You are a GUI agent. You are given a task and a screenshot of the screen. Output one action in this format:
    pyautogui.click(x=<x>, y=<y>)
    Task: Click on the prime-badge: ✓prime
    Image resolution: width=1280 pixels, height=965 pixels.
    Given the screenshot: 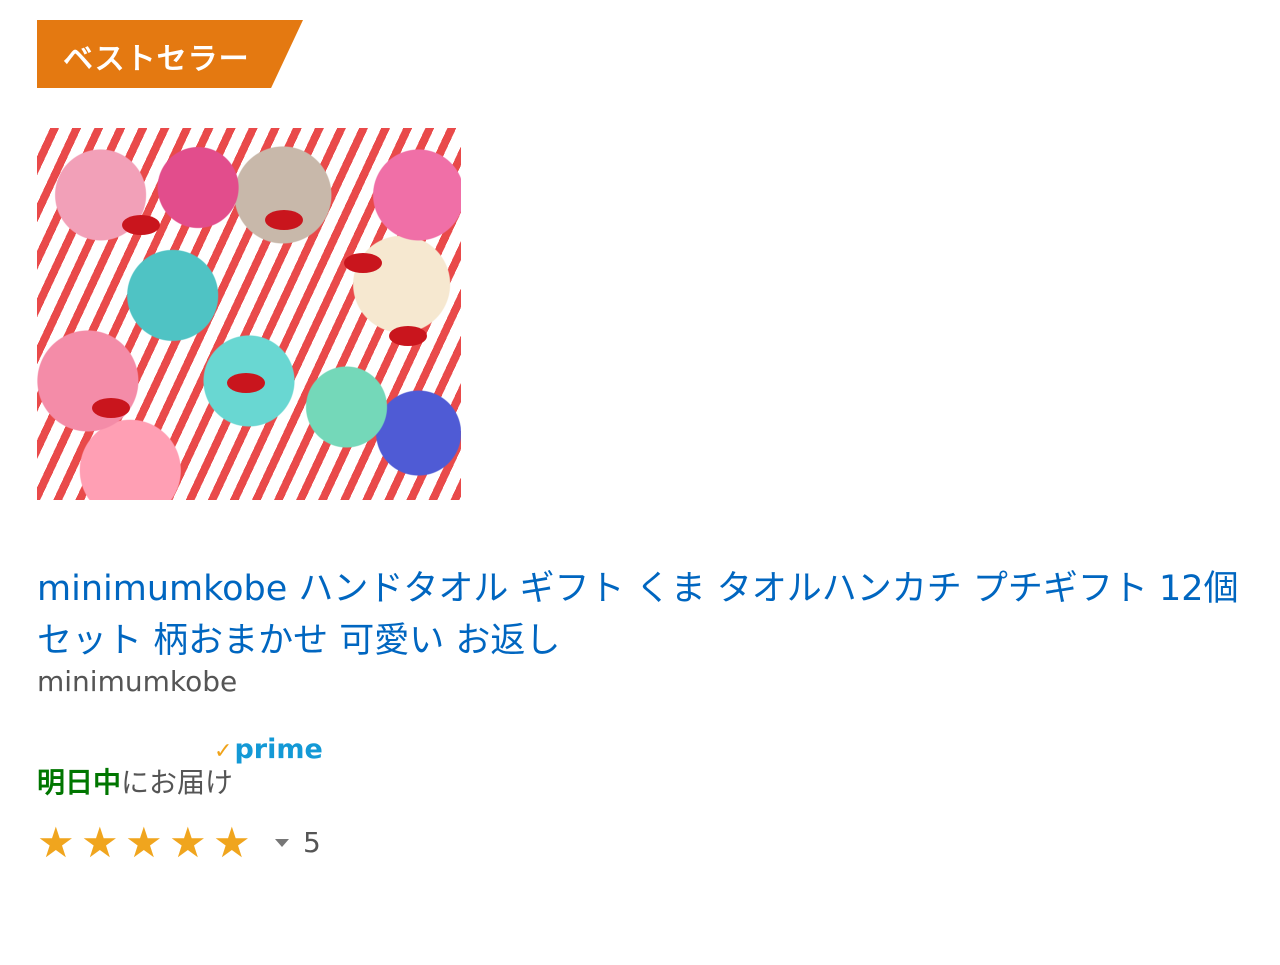 What is the action you would take?
    pyautogui.click(x=268, y=751)
    